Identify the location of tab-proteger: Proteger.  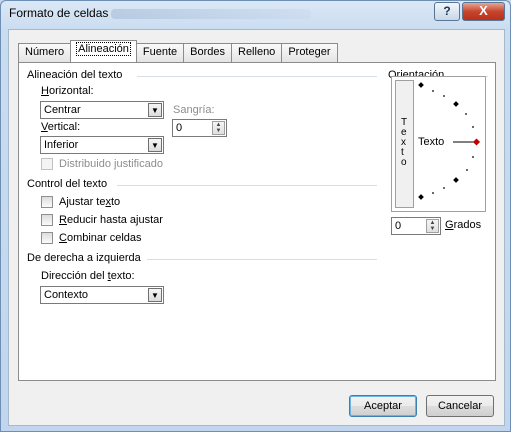
(309, 52).